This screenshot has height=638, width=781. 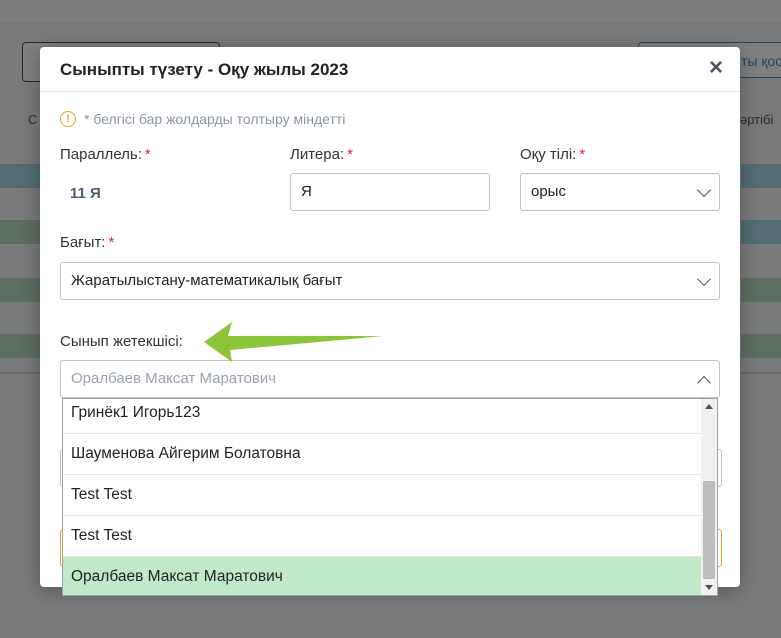 I want to click on language-label: Оқу тілі: *, so click(x=552, y=154).